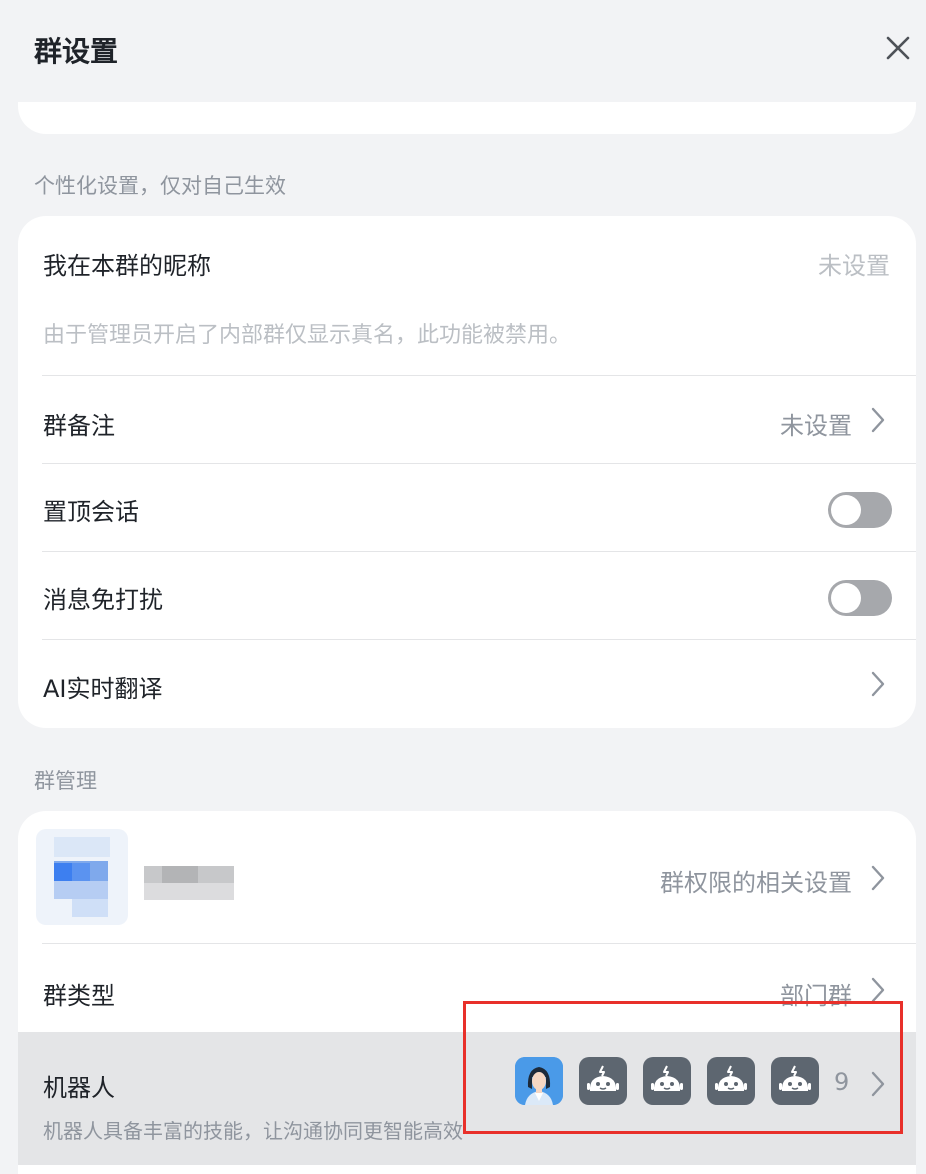 The width and height of the screenshot is (926, 1174). I want to click on group-remark-label: 群备注, so click(79, 426).